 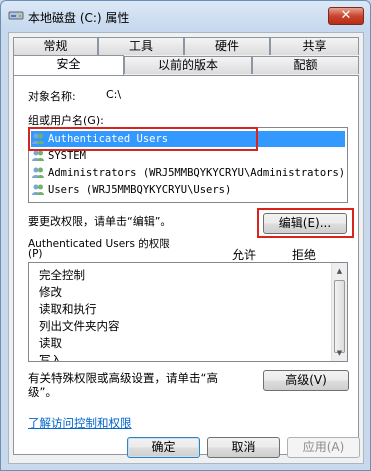 What do you see at coordinates (185, 16) in the screenshot?
I see `title-bar: 本地磁盘 (C:) 属性 ✕` at bounding box center [185, 16].